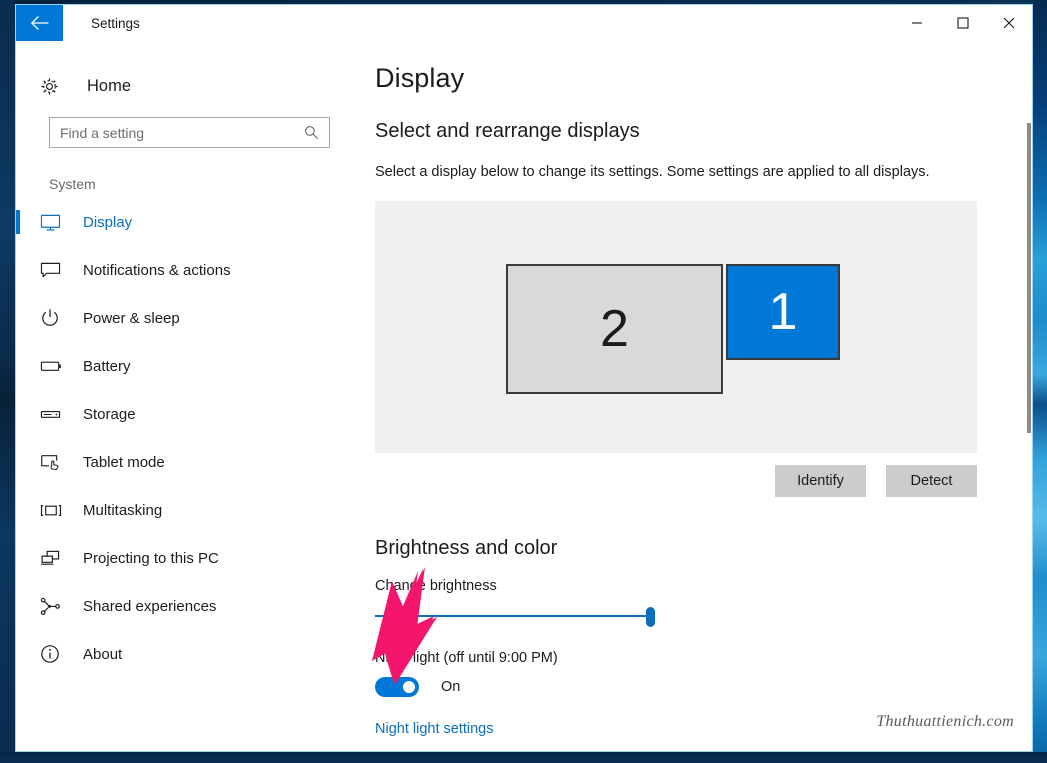  What do you see at coordinates (1029, 278) in the screenshot?
I see `scrollbar-thumb` at bounding box center [1029, 278].